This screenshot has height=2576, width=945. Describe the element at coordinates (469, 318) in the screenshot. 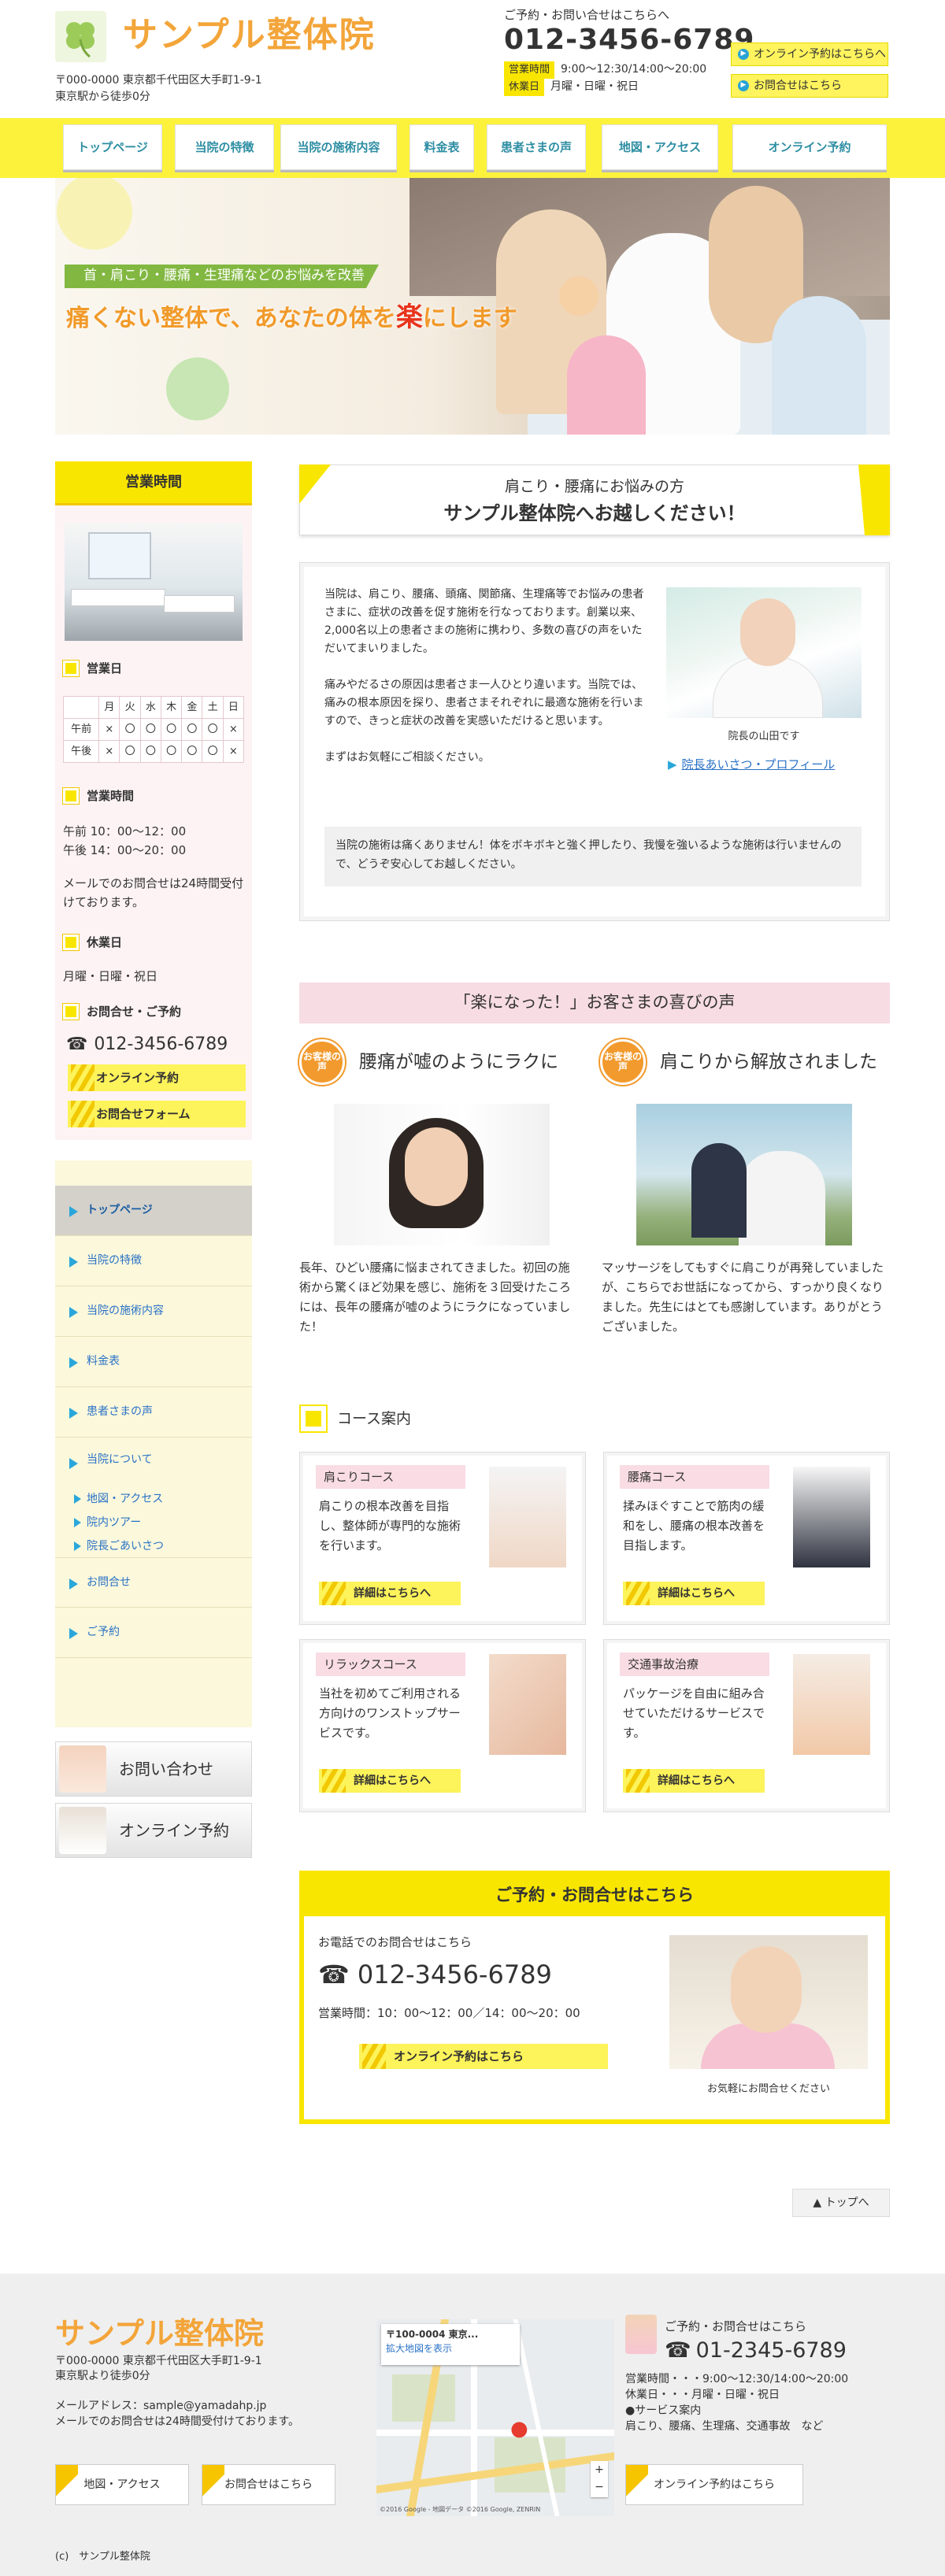

I see `hero-copy-post: にします` at that location.